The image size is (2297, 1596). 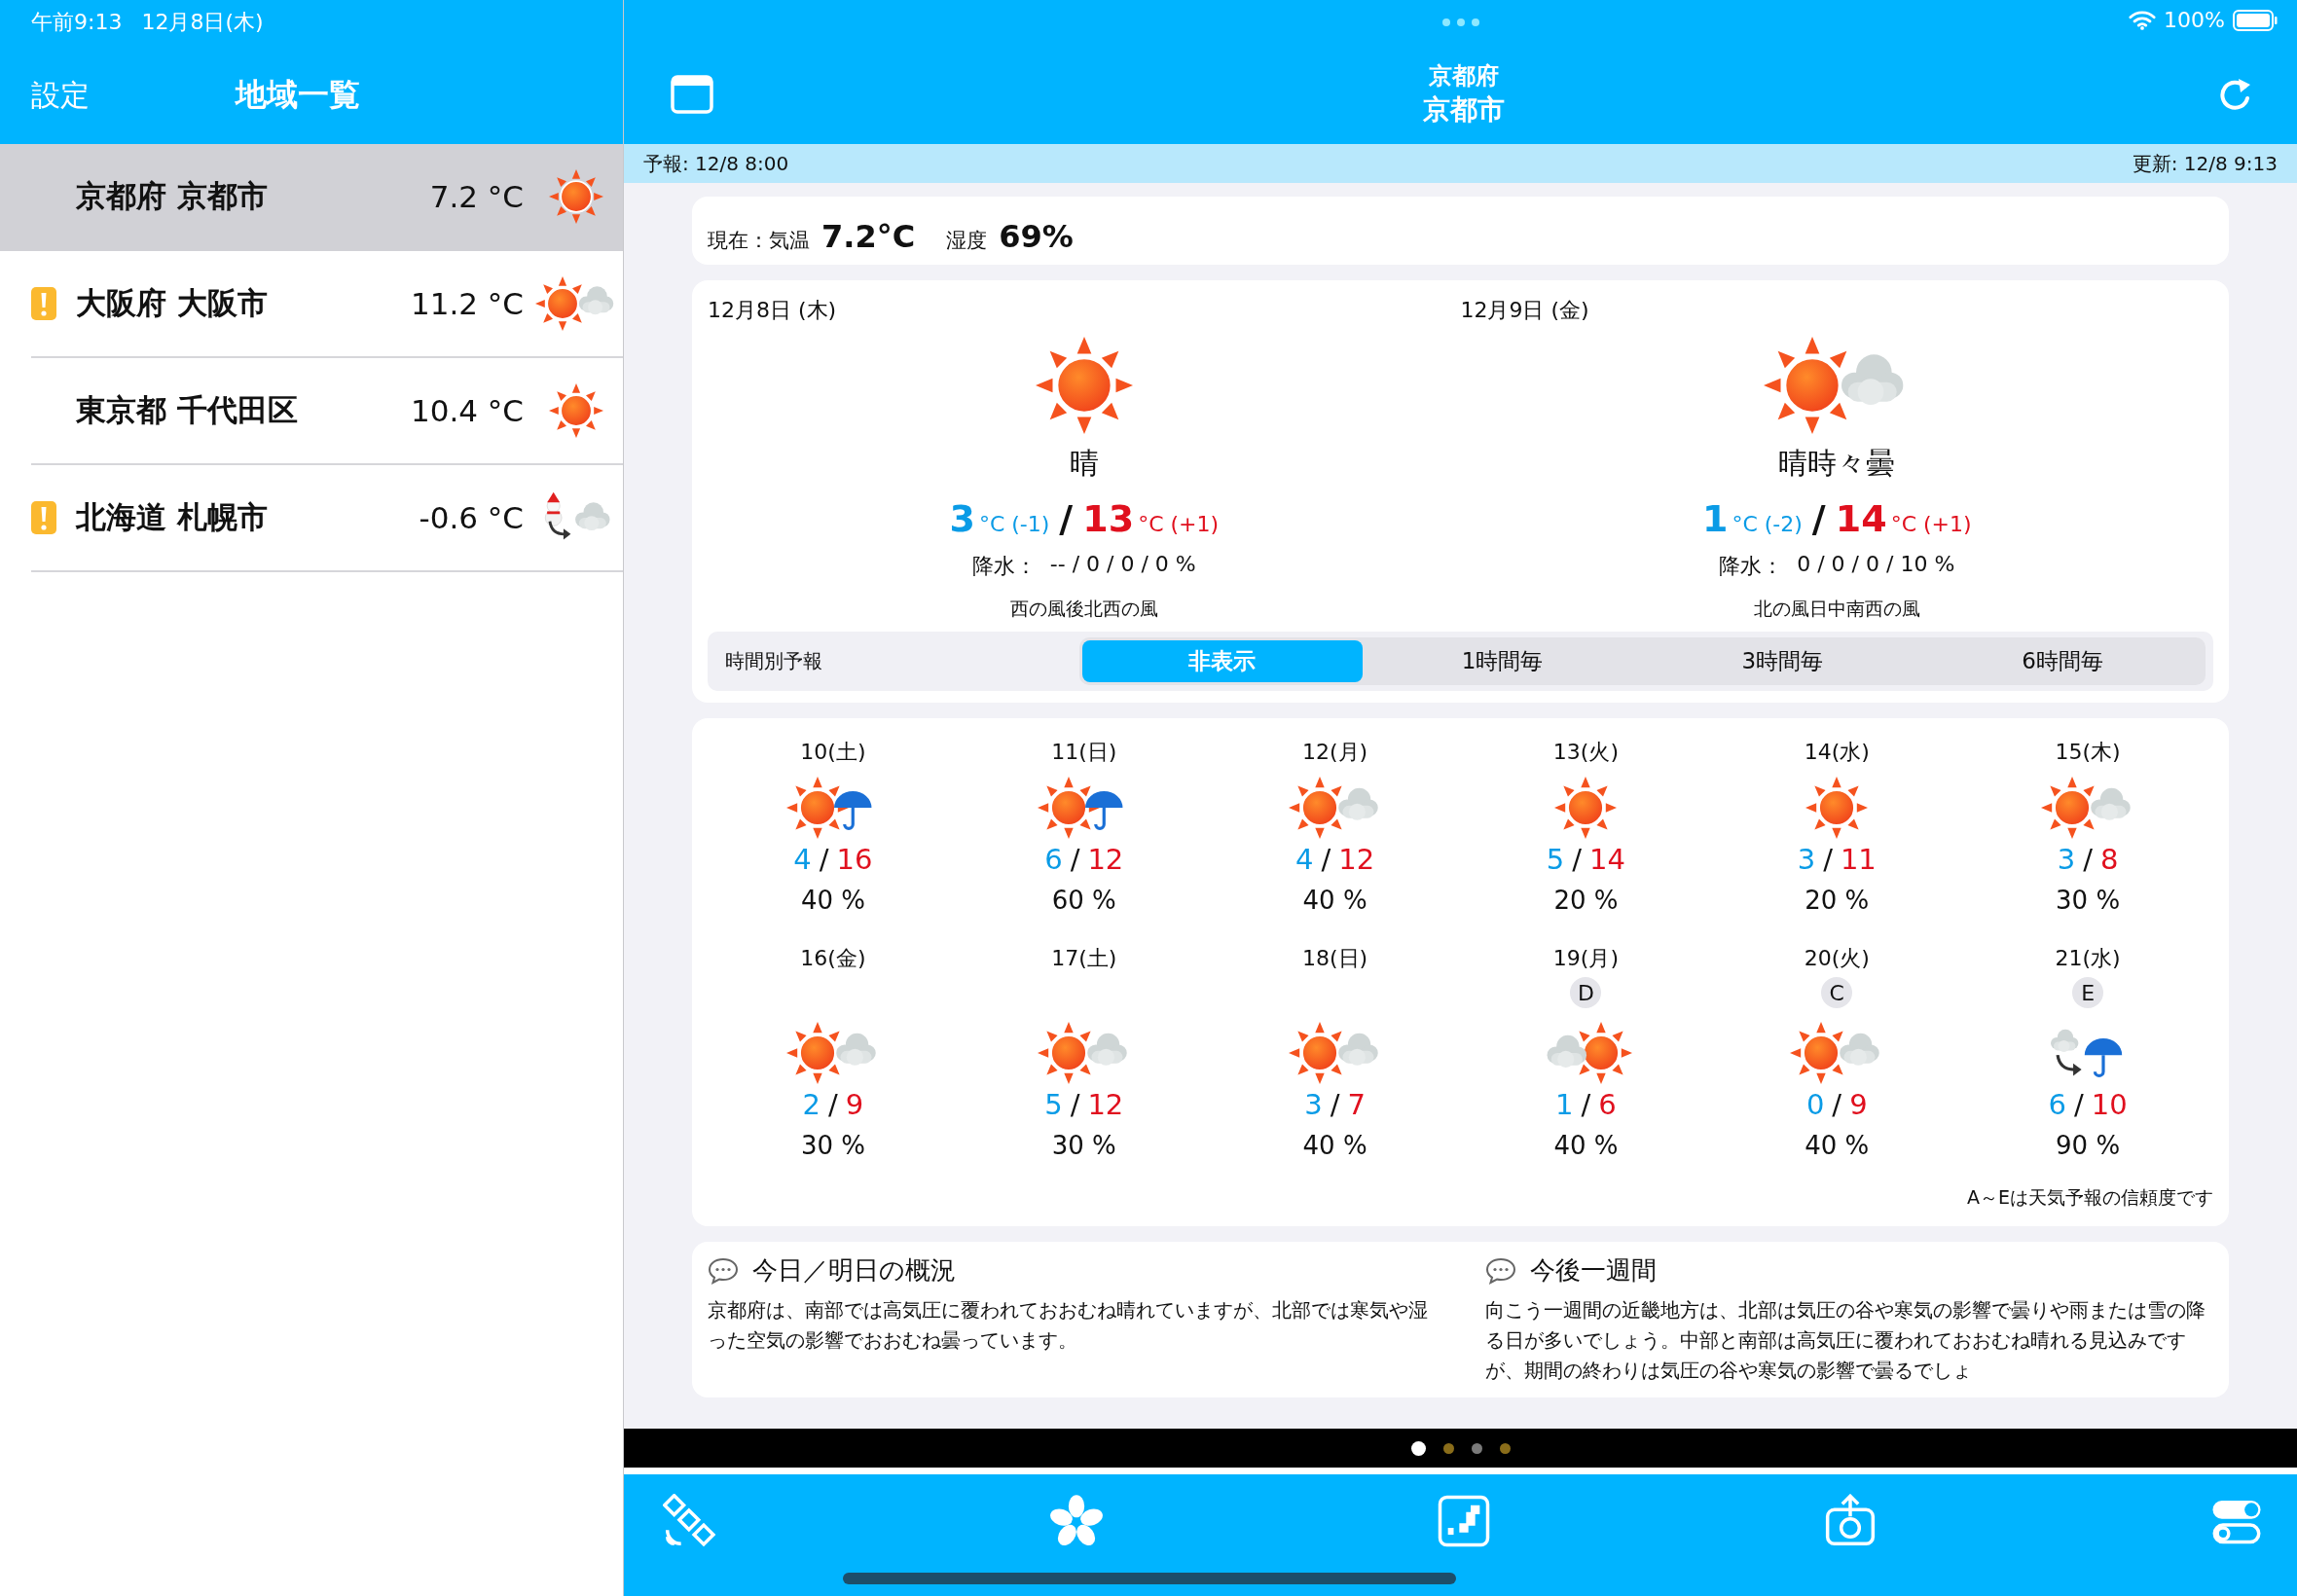 What do you see at coordinates (1084, 752) in the screenshot?
I see `forecast-date: 11(日)` at bounding box center [1084, 752].